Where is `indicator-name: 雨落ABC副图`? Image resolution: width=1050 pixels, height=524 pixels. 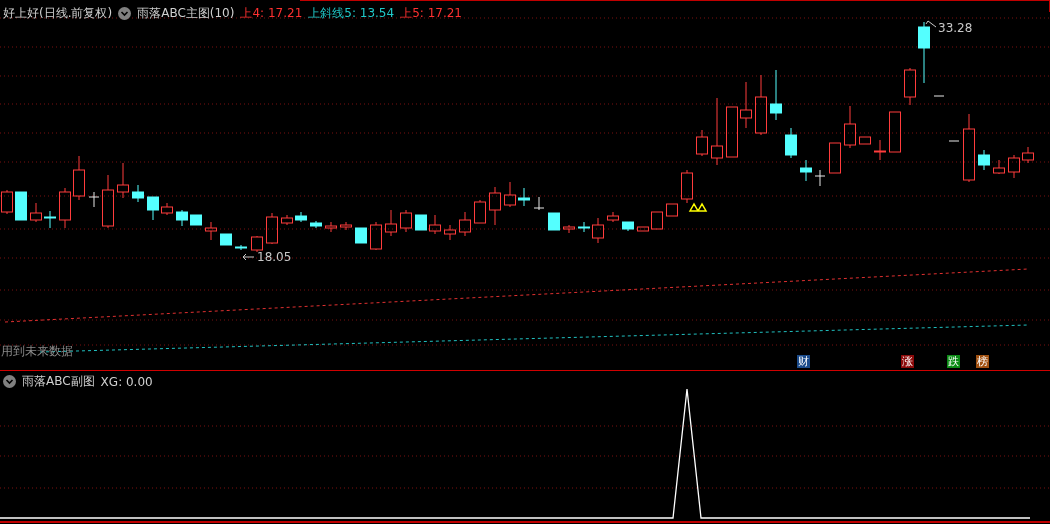
indicator-name: 雨落ABC副图 is located at coordinates (58, 381).